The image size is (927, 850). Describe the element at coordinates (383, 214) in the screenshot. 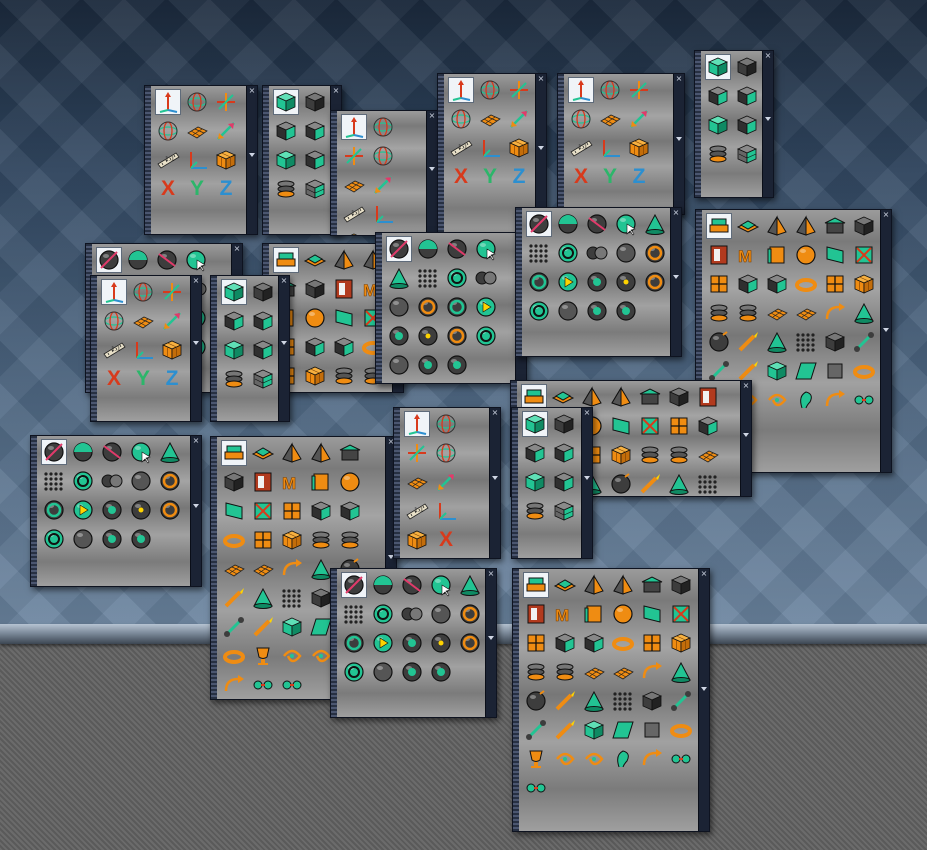

I see `corner-axes-icon` at that location.